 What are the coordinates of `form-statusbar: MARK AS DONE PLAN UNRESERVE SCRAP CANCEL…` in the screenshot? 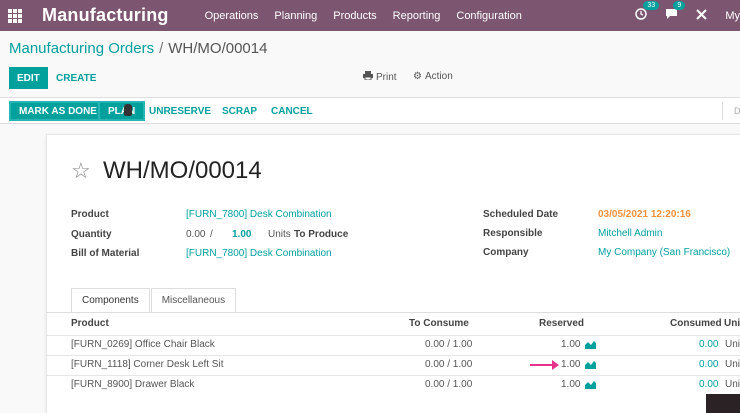 It's located at (370, 110).